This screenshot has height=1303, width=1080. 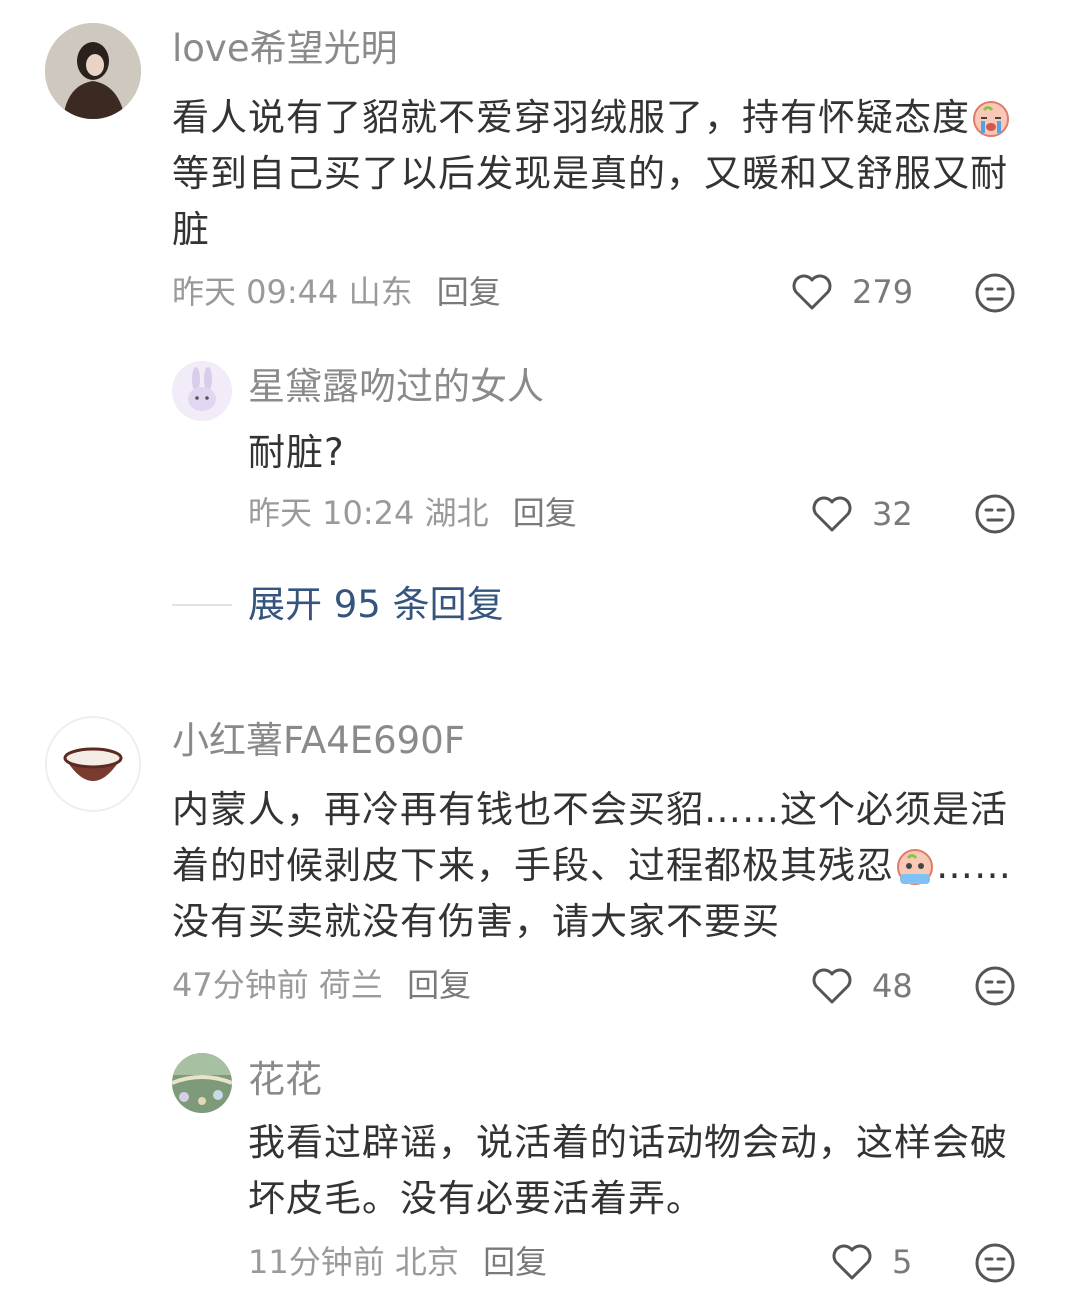 What do you see at coordinates (861, 514) in the screenshot?
I see `like-button: 32` at bounding box center [861, 514].